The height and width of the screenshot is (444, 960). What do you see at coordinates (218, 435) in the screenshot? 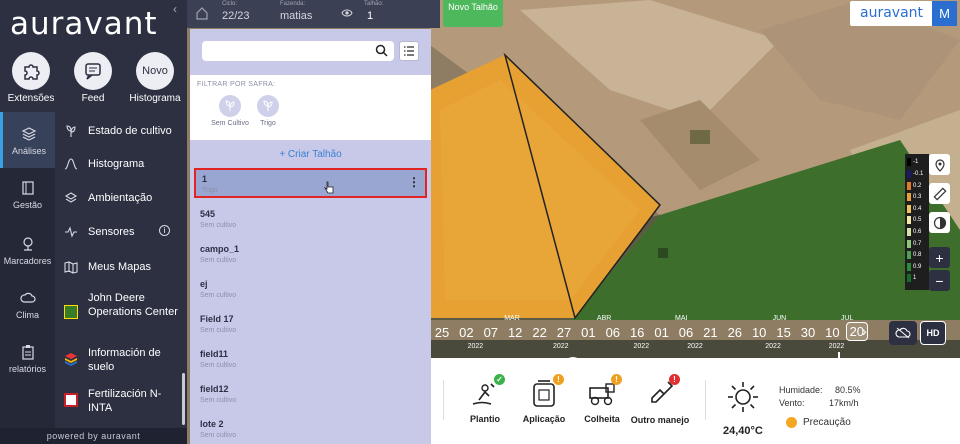
I see `field-crop: Sem cultivo` at bounding box center [218, 435].